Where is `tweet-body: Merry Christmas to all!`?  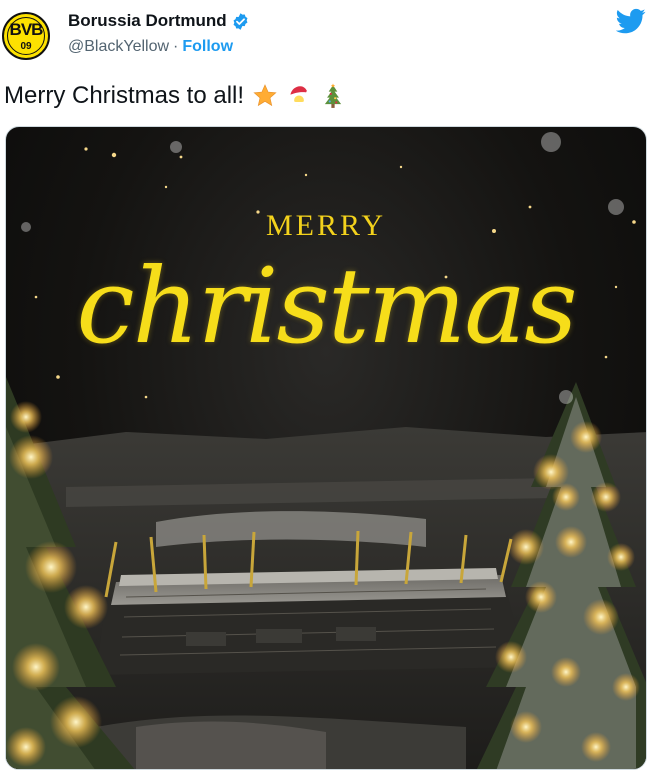 tweet-body: Merry Christmas to all! is located at coordinates (124, 95).